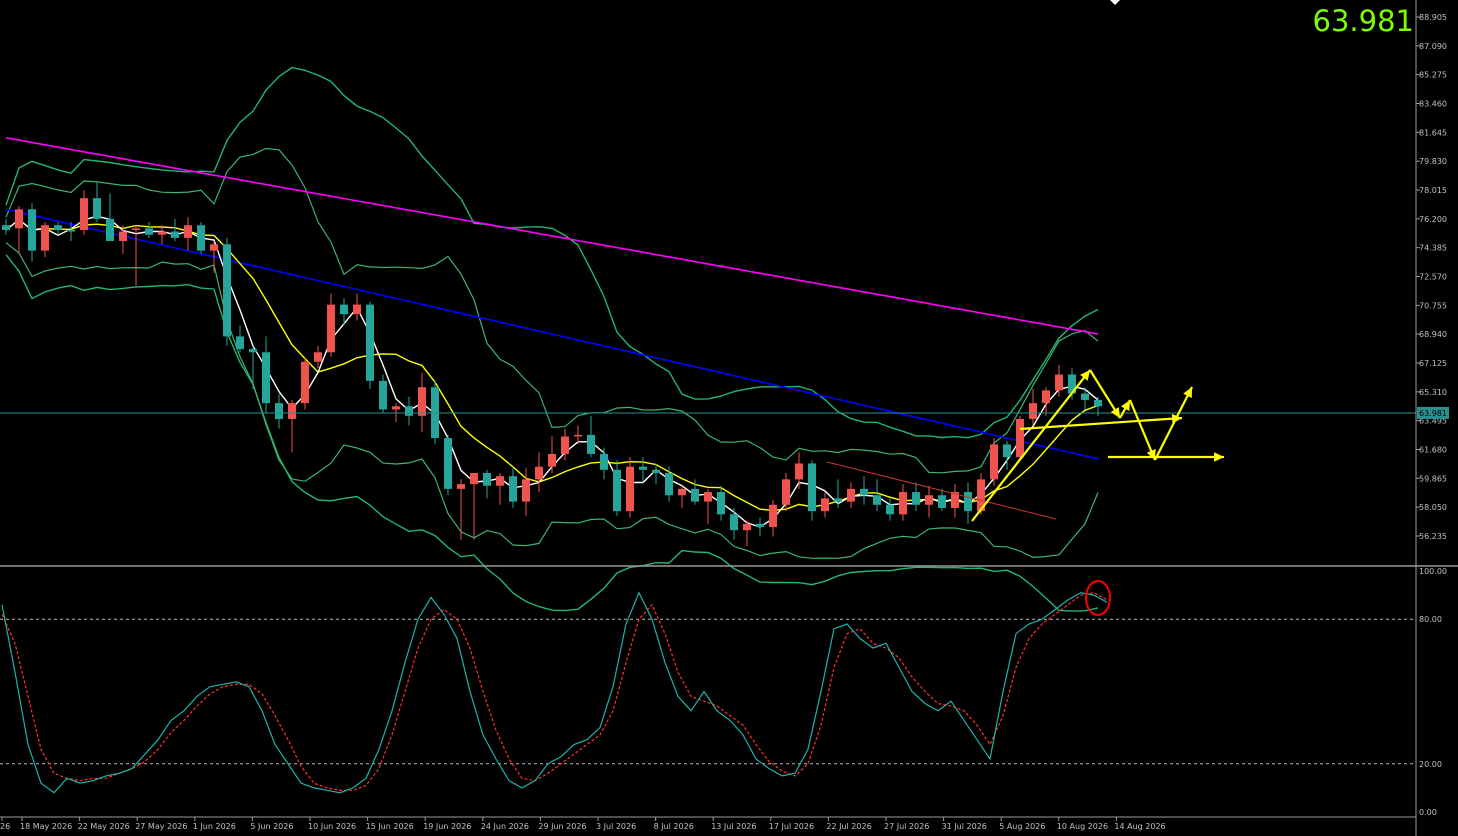 This screenshot has height=836, width=1458. What do you see at coordinates (1022, 826) in the screenshot?
I see `date-label: 5 Aug 2026` at bounding box center [1022, 826].